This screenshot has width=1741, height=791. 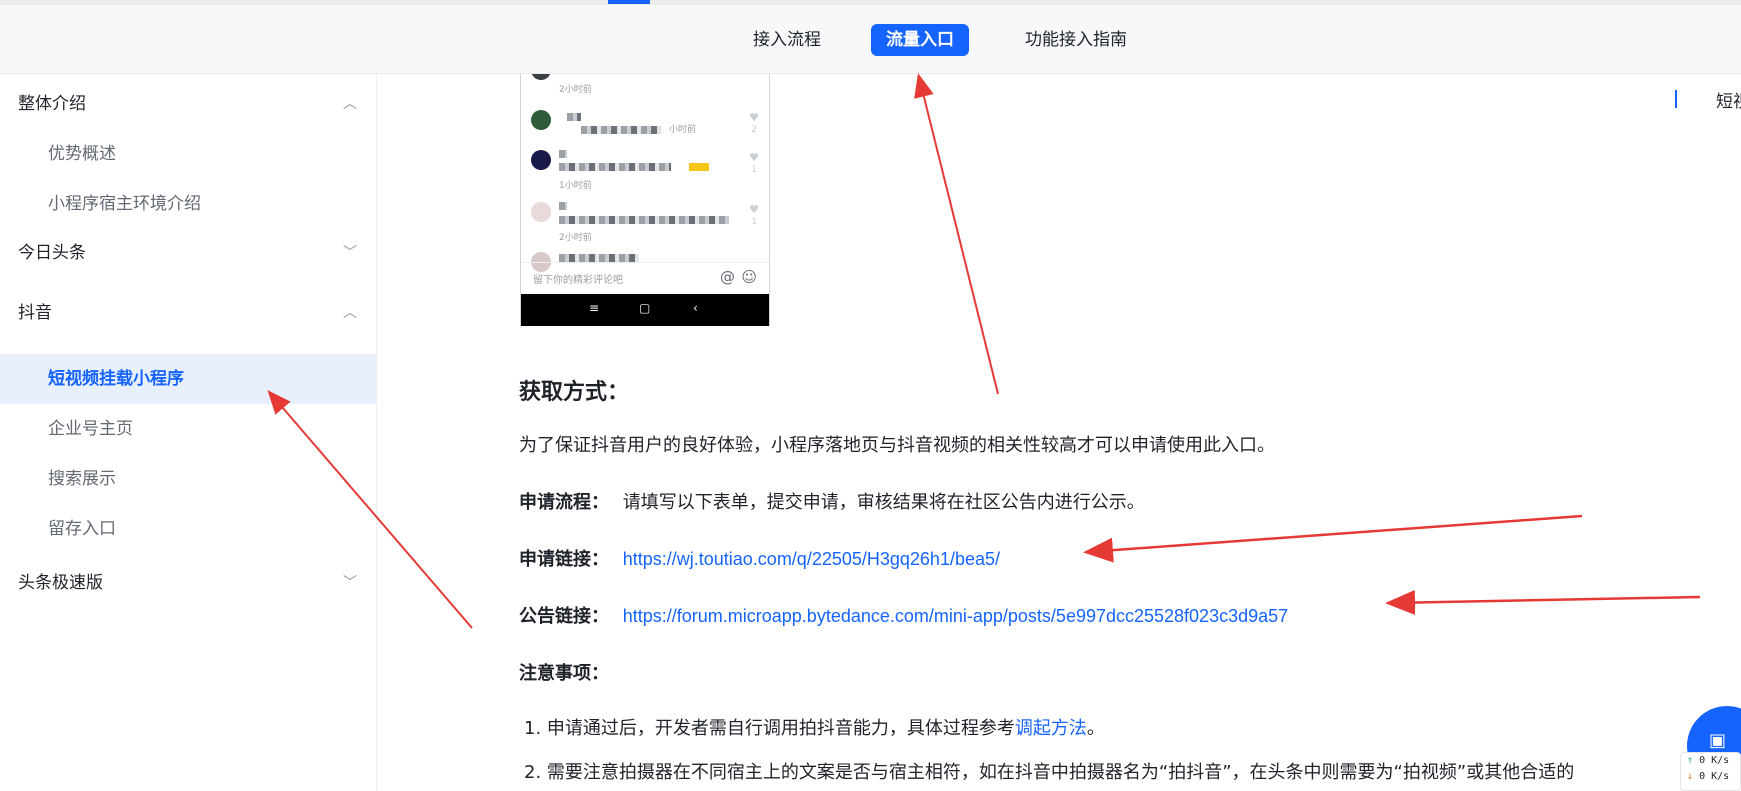 What do you see at coordinates (870, 2) in the screenshot?
I see `top-divider` at bounding box center [870, 2].